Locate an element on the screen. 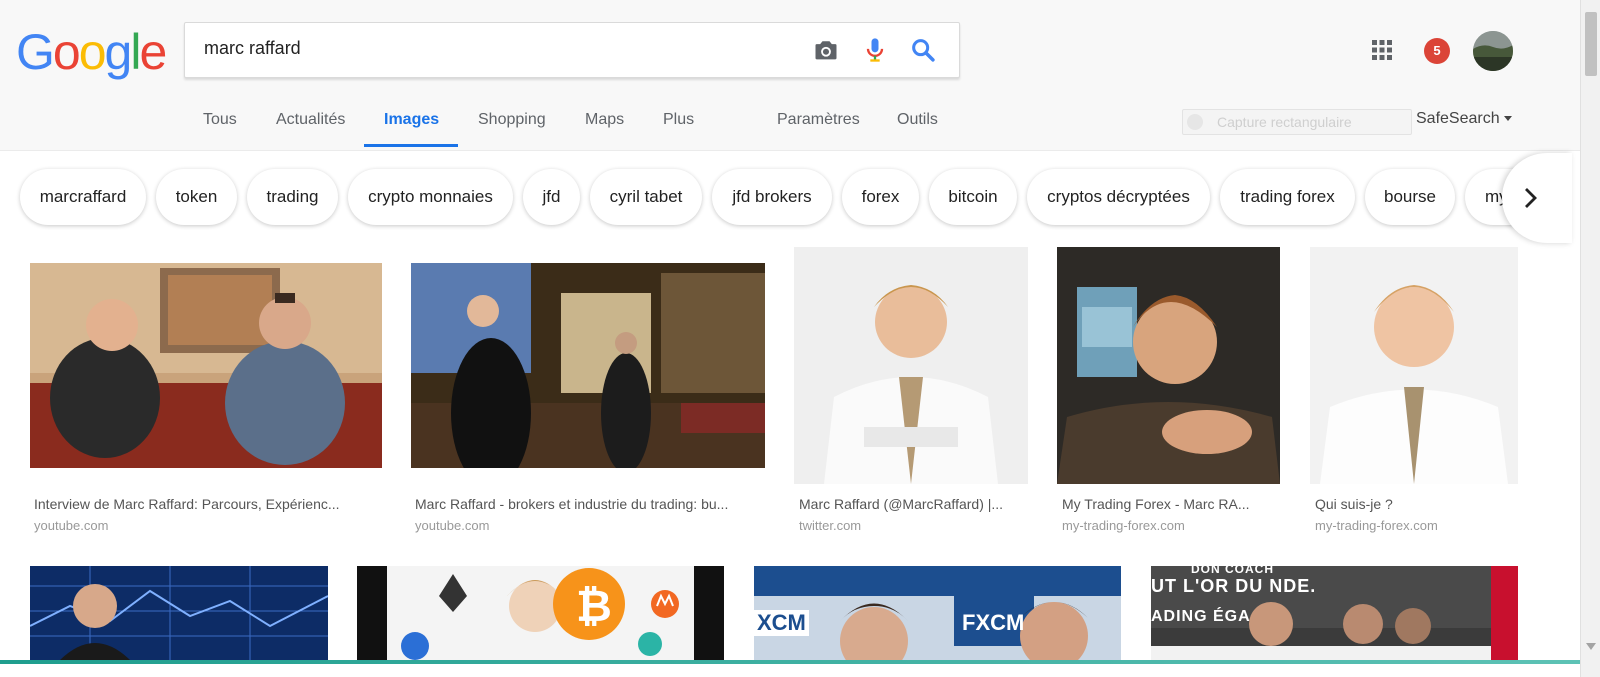  tab-actualites: Actualités is located at coordinates (310, 129).